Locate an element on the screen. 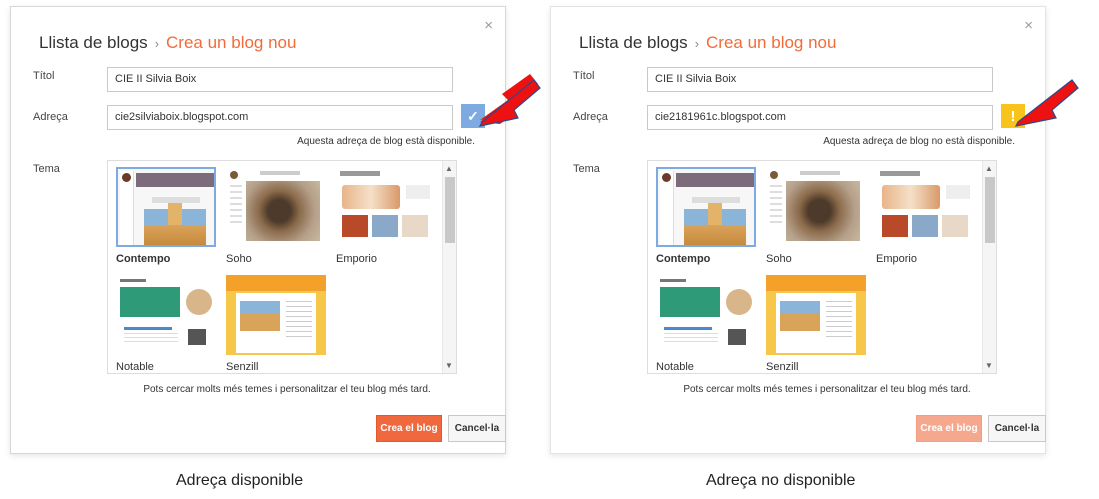  address-input: cie2181961c.blogspot.com is located at coordinates (820, 117).